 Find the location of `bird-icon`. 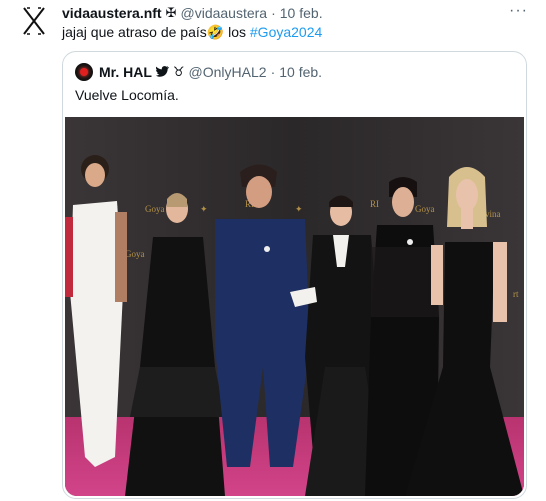

bird-icon is located at coordinates (162, 72).